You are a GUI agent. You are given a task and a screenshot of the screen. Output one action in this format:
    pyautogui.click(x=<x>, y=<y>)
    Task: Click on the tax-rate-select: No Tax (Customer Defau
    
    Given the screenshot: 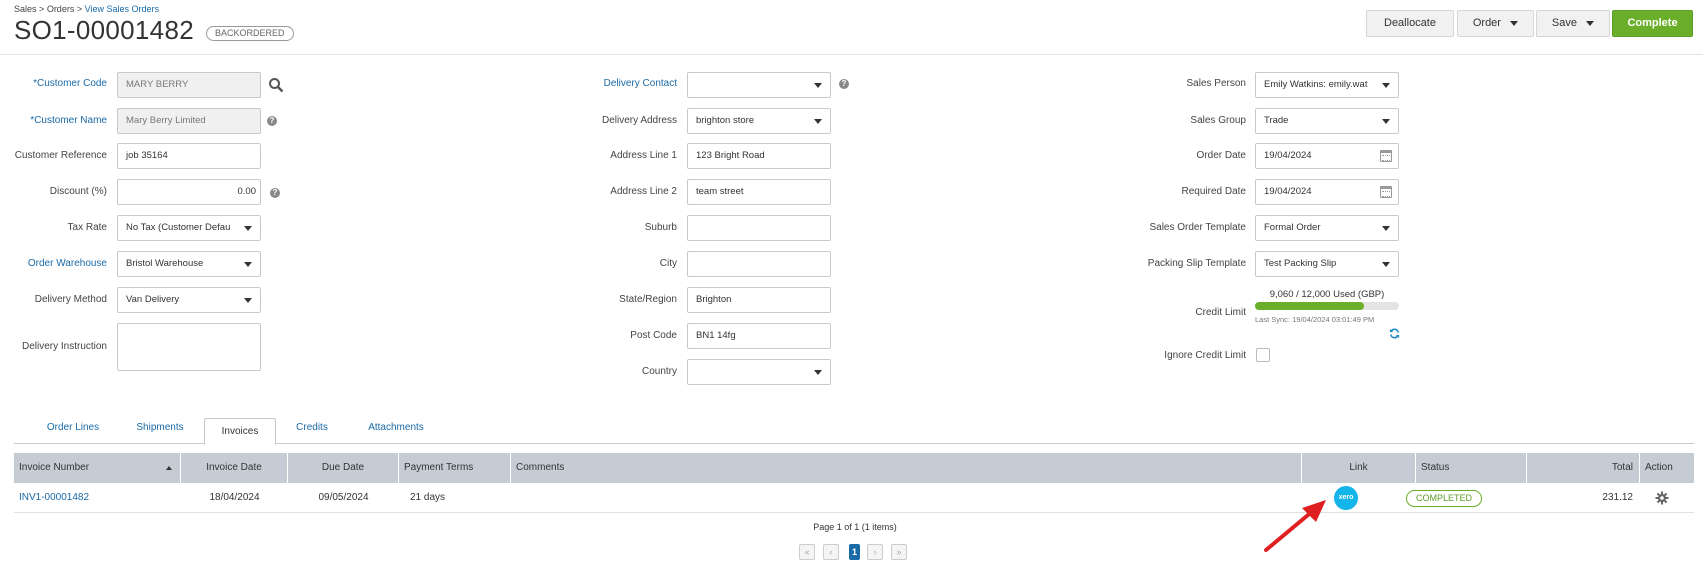 What is the action you would take?
    pyautogui.click(x=189, y=228)
    